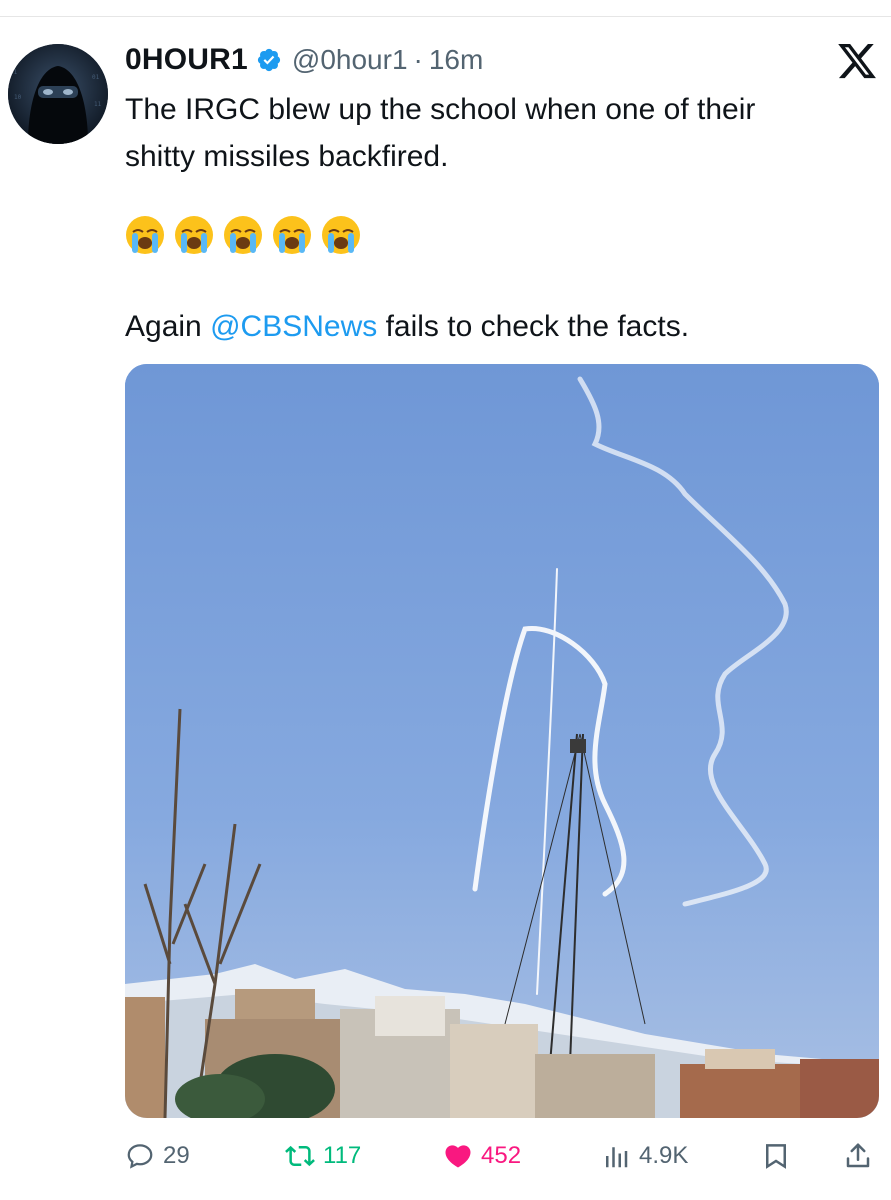  Describe the element at coordinates (287, 156) in the screenshot. I see `tweet-line-2: shitty missiles backfired.` at that location.